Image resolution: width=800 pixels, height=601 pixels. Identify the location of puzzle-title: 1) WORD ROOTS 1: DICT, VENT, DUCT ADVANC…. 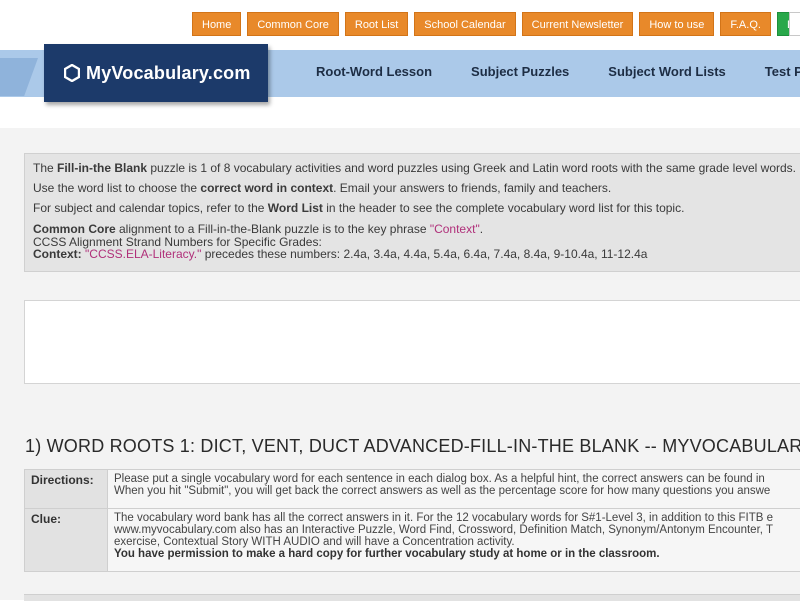
(412, 446).